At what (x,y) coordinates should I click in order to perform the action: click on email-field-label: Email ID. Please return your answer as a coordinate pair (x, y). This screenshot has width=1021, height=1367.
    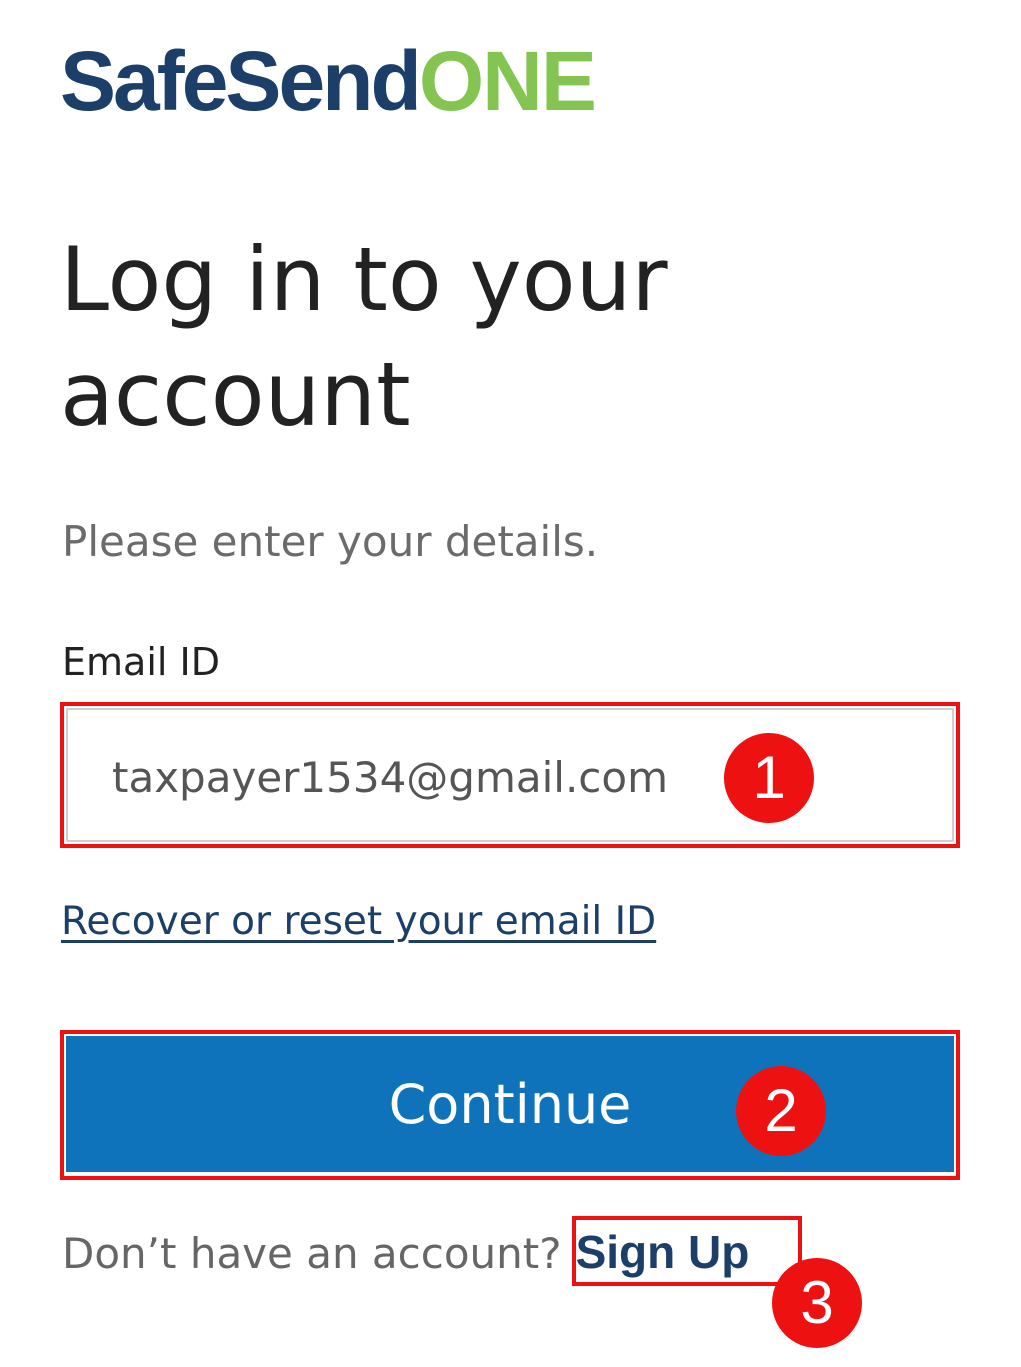
    Looking at the image, I should click on (141, 662).